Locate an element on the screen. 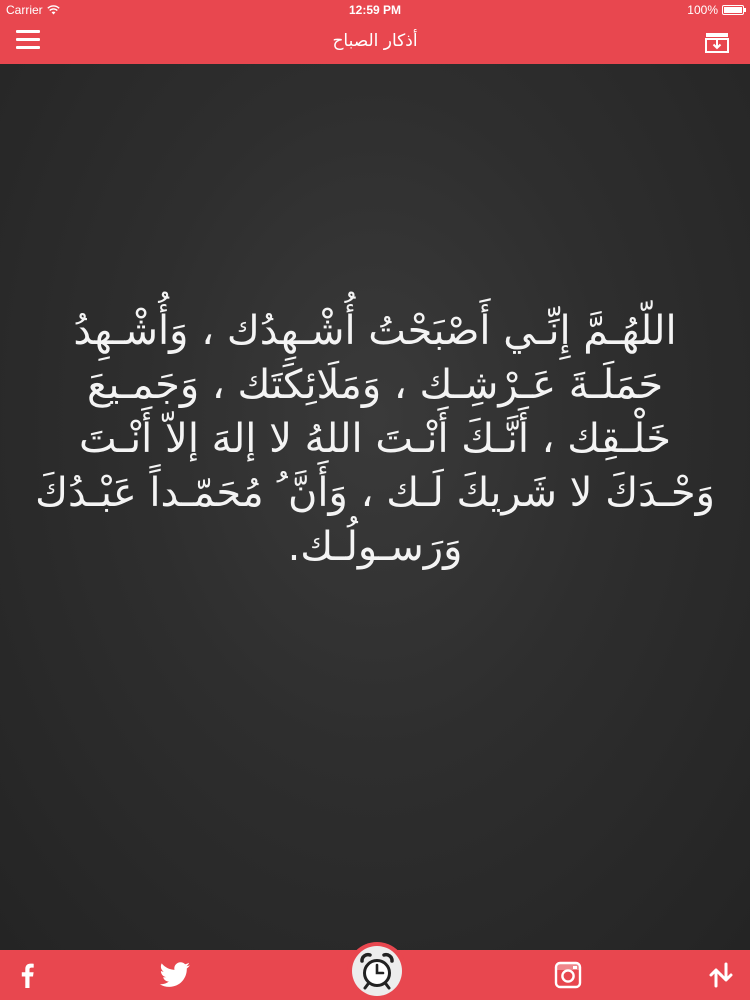  facebook-icon is located at coordinates (27, 975).